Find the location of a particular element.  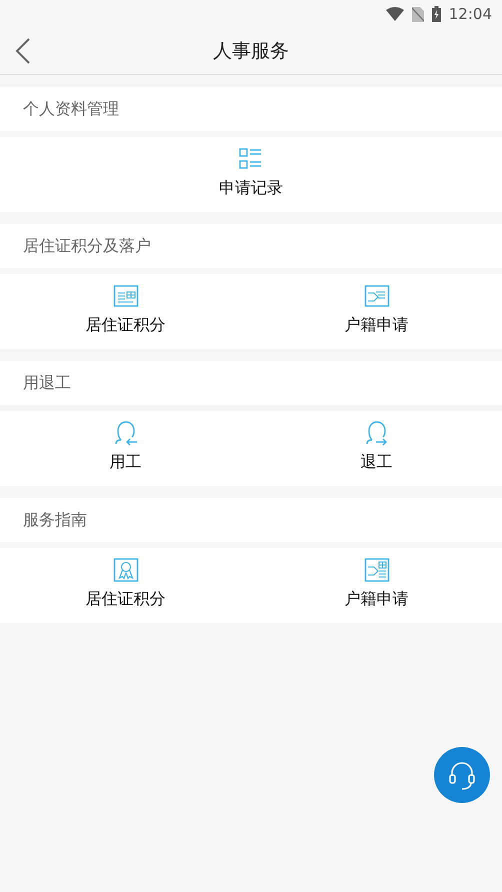

time-text: 12:04 is located at coordinates (470, 14).